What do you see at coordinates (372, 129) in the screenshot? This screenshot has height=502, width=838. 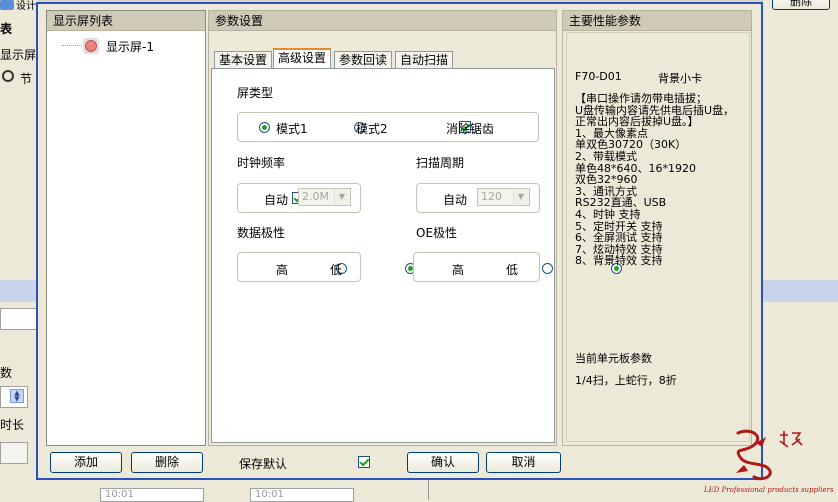 I see `mode2-label: 模式2` at bounding box center [372, 129].